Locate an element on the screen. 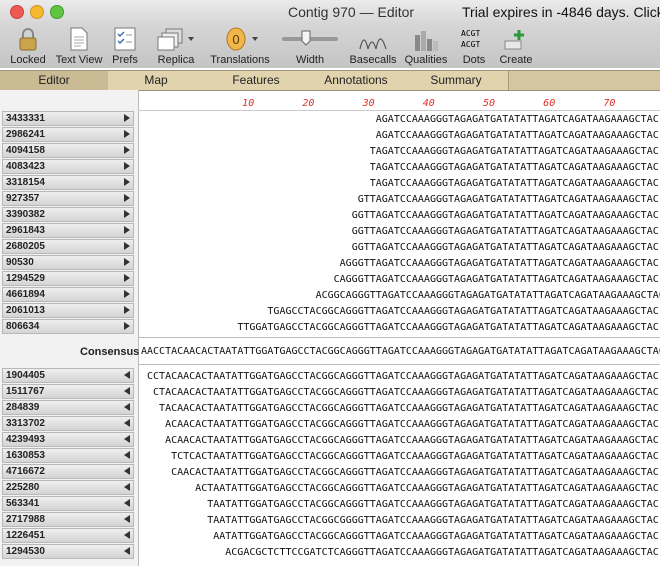 The image size is (660, 566). read-name-row: 2061013 is located at coordinates (68, 310).